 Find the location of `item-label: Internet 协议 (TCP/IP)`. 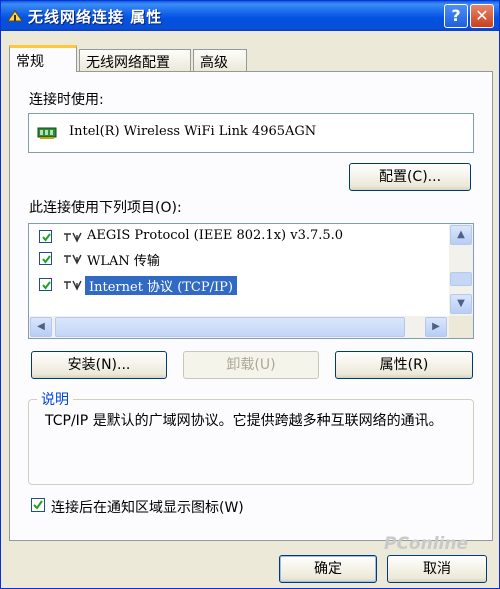

item-label: Internet 协议 (TCP/IP) is located at coordinates (161, 285).